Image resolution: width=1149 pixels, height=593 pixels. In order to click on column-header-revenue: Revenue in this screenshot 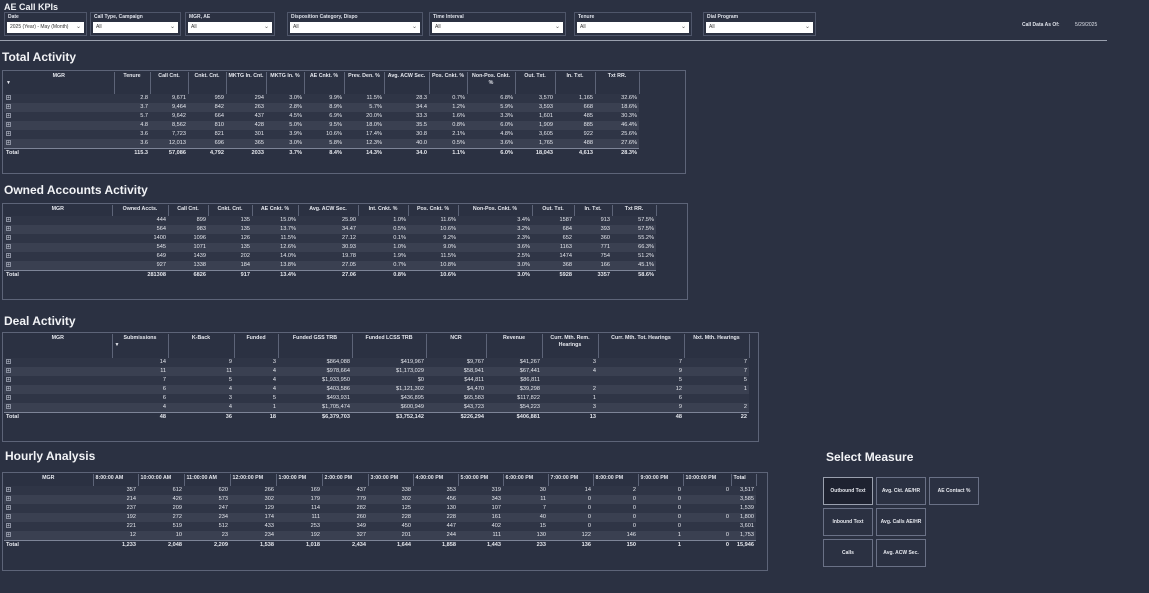, I will do `click(514, 346)`.